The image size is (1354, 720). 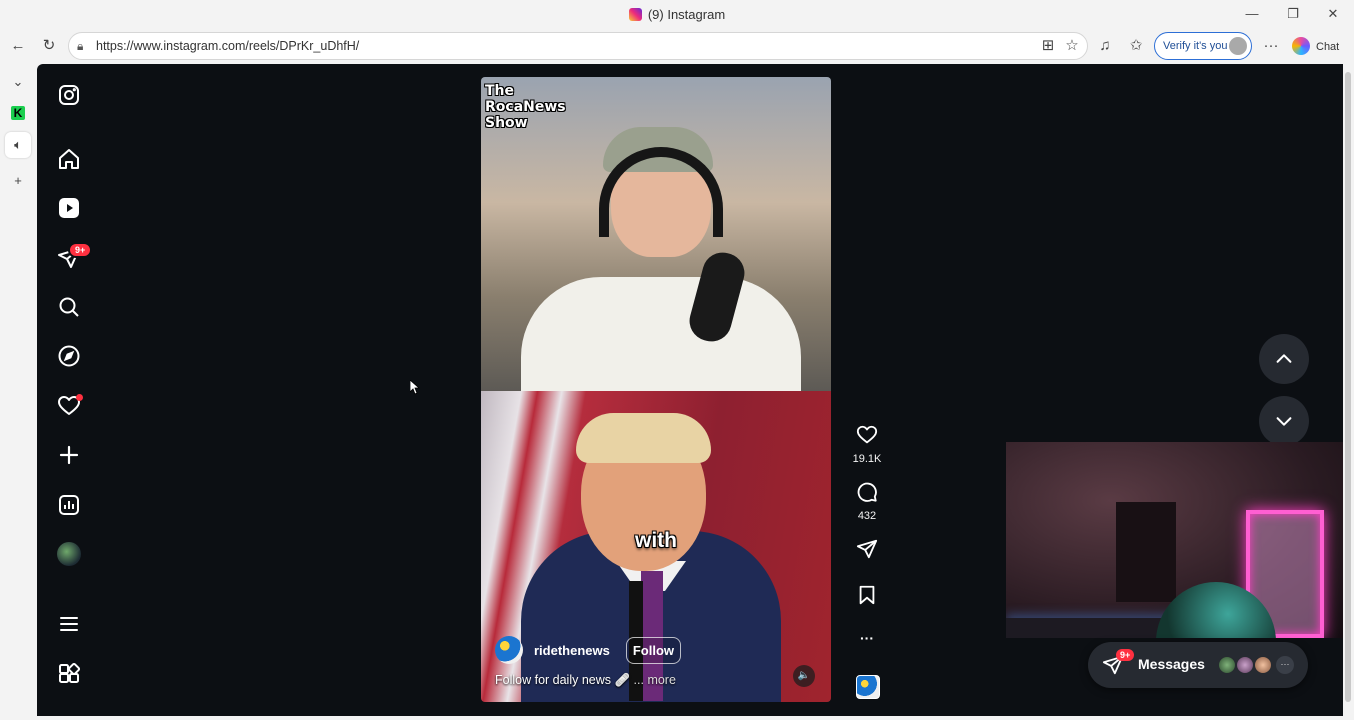 What do you see at coordinates (69, 505) in the screenshot?
I see `dashboard-chart-icon` at bounding box center [69, 505].